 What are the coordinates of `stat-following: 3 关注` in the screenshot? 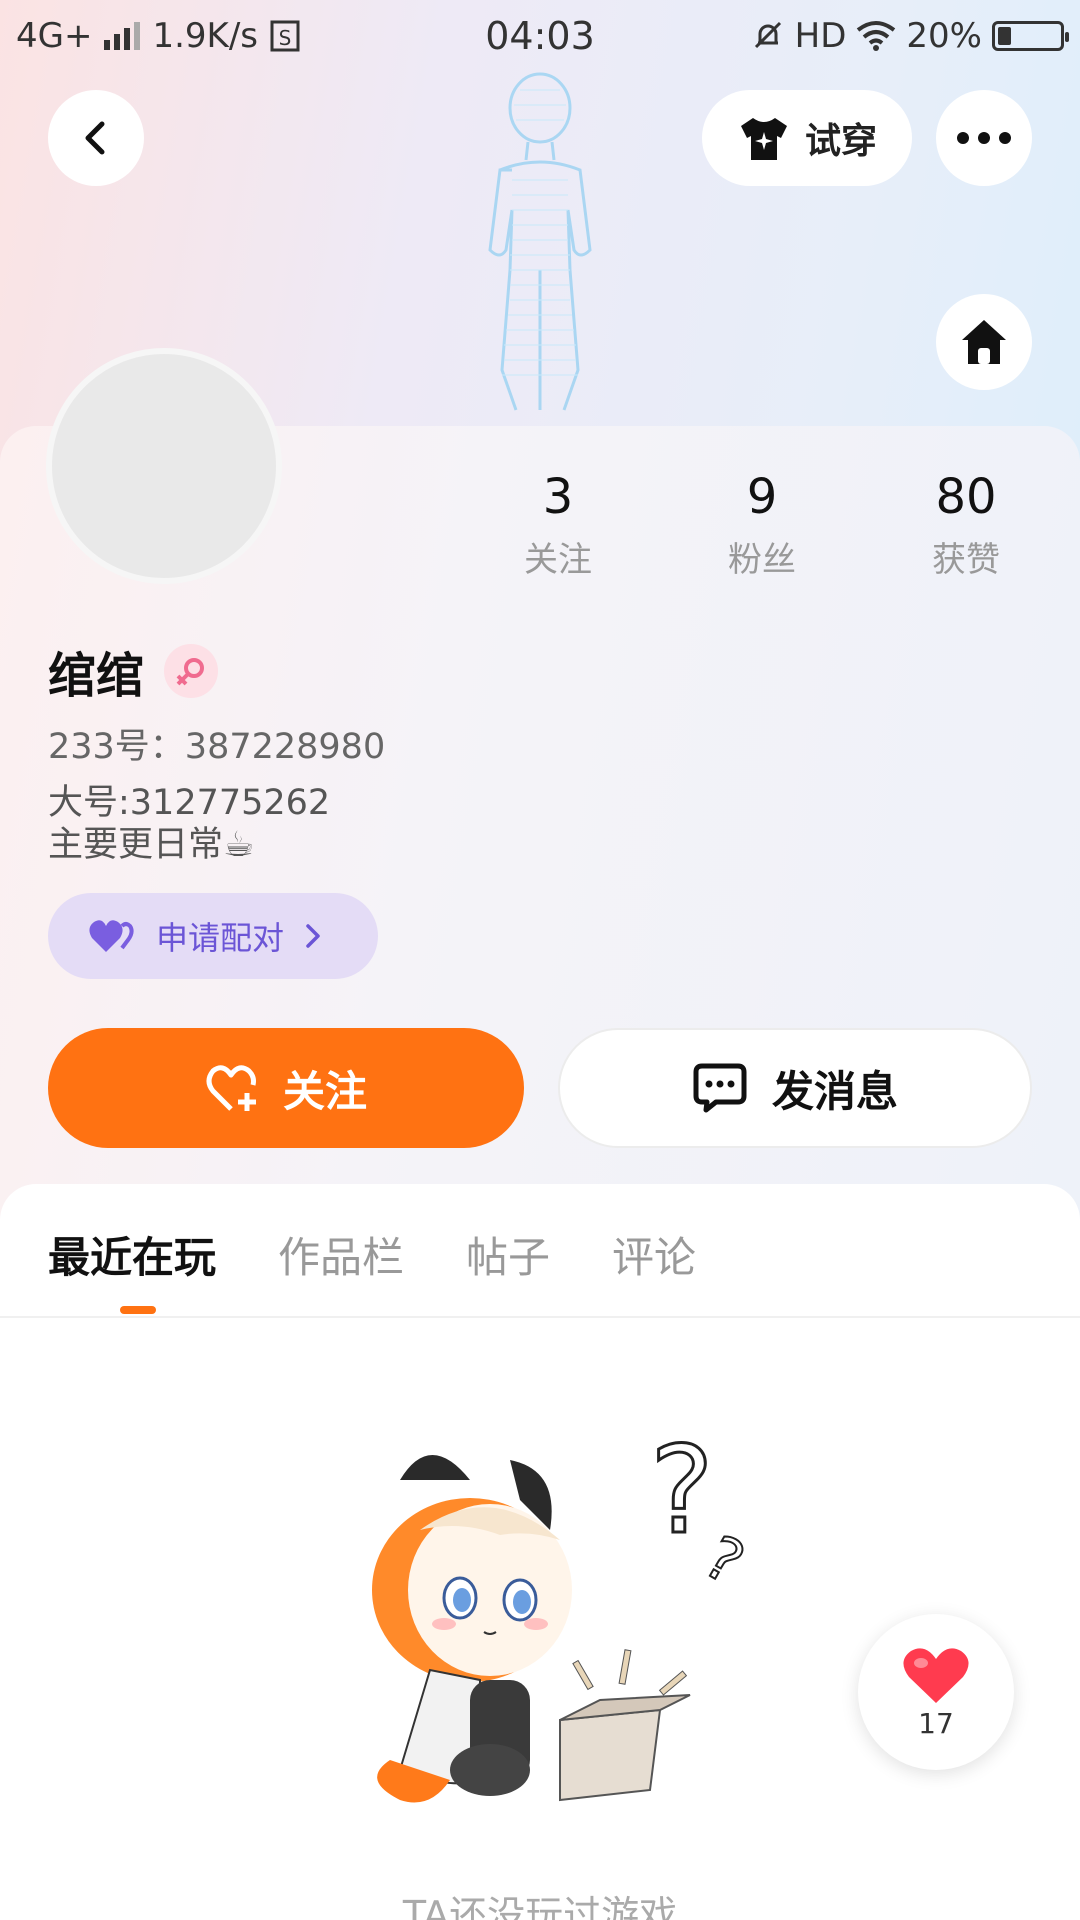 It's located at (558, 524).